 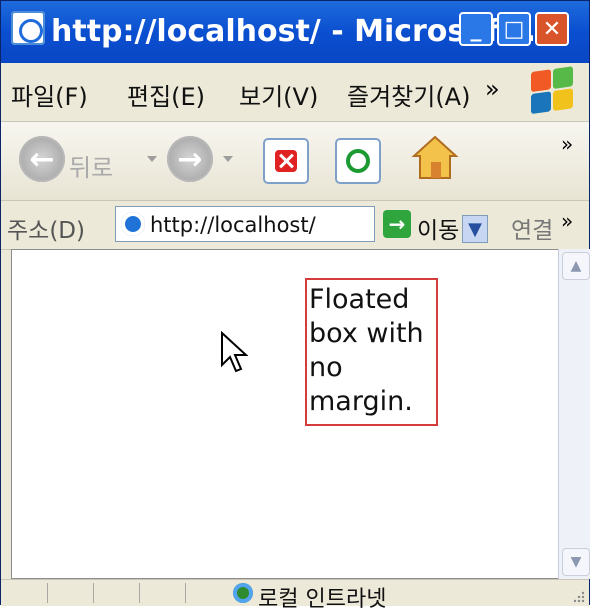 I want to click on minimize-icon: _, so click(x=476, y=29).